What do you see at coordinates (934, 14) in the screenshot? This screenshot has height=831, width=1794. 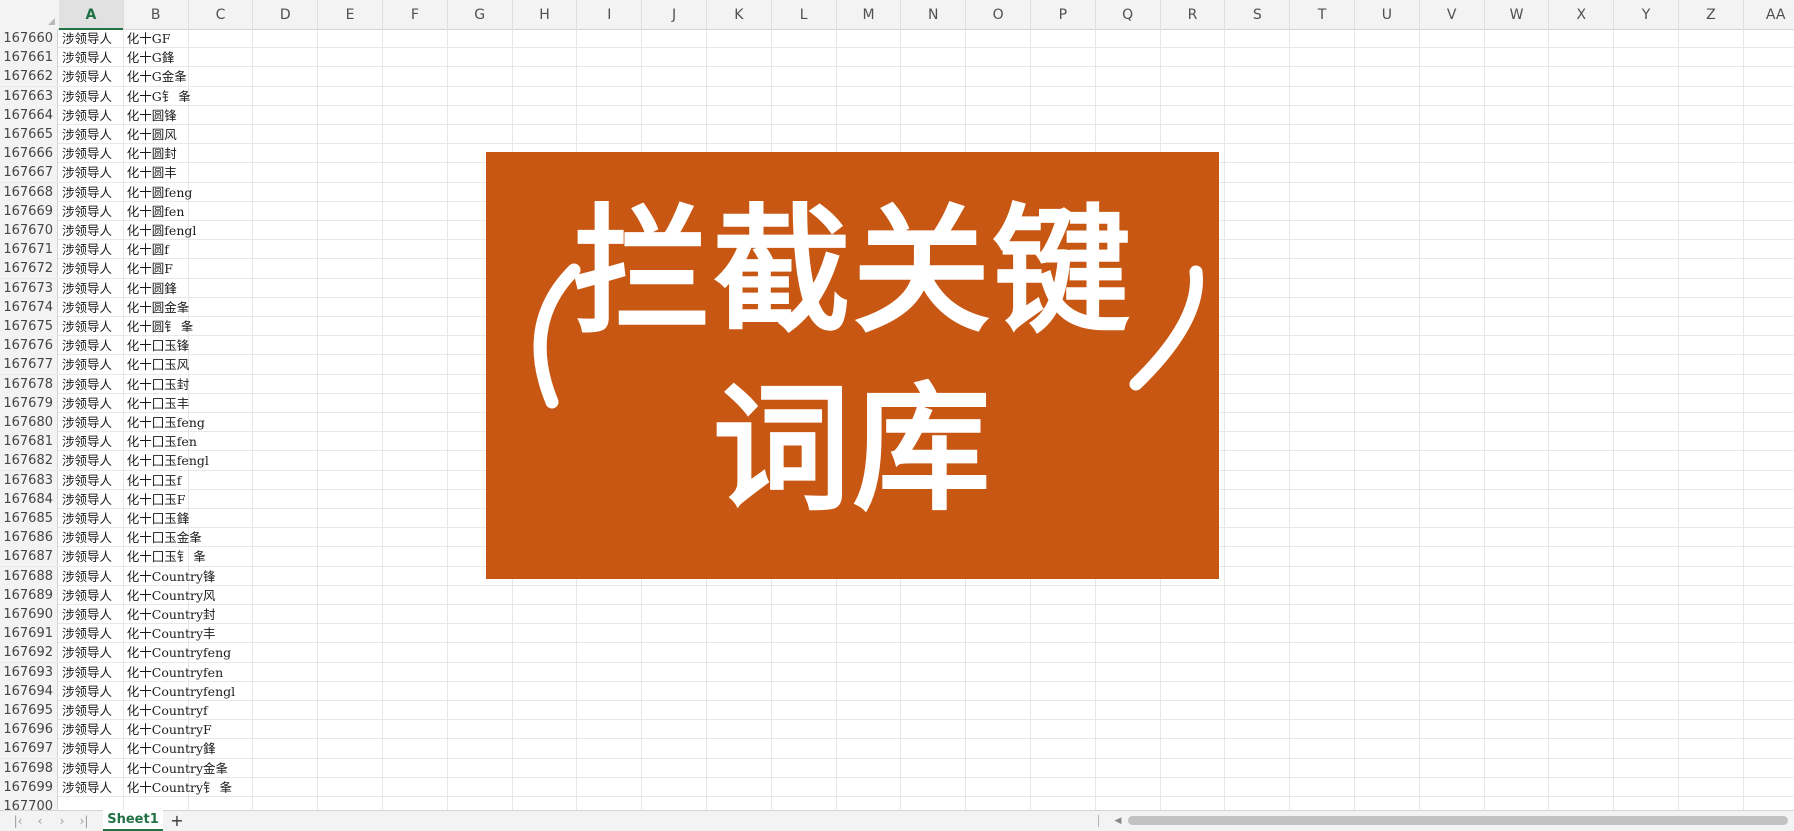 I see `column-header-n: N` at bounding box center [934, 14].